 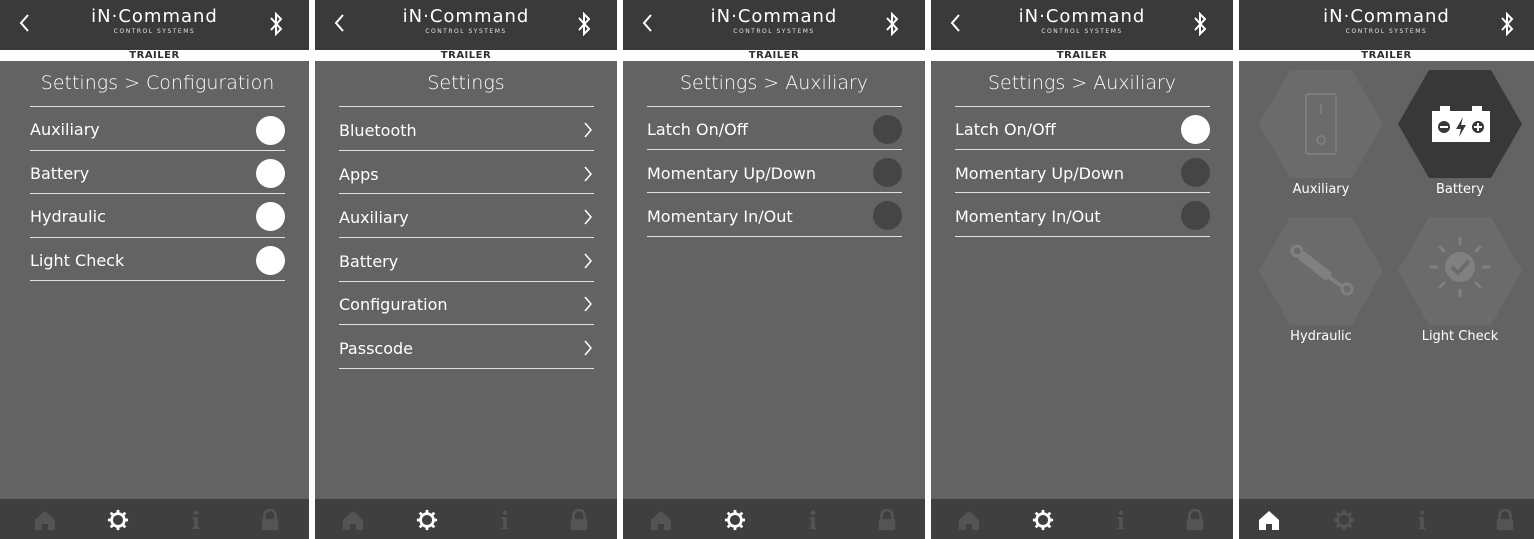 I want to click on tile-label: Auxiliary, so click(x=1321, y=189).